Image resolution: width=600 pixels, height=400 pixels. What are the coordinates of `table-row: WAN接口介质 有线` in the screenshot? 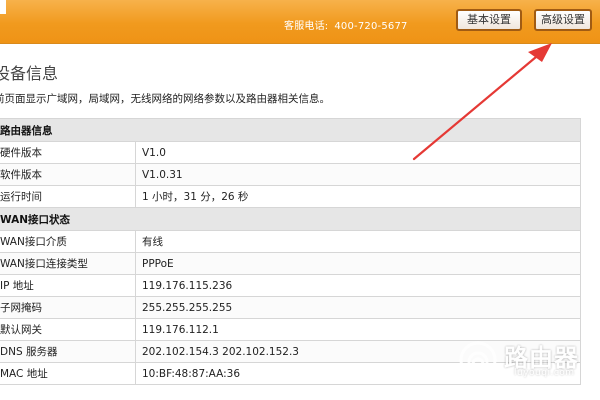 It's located at (290, 241).